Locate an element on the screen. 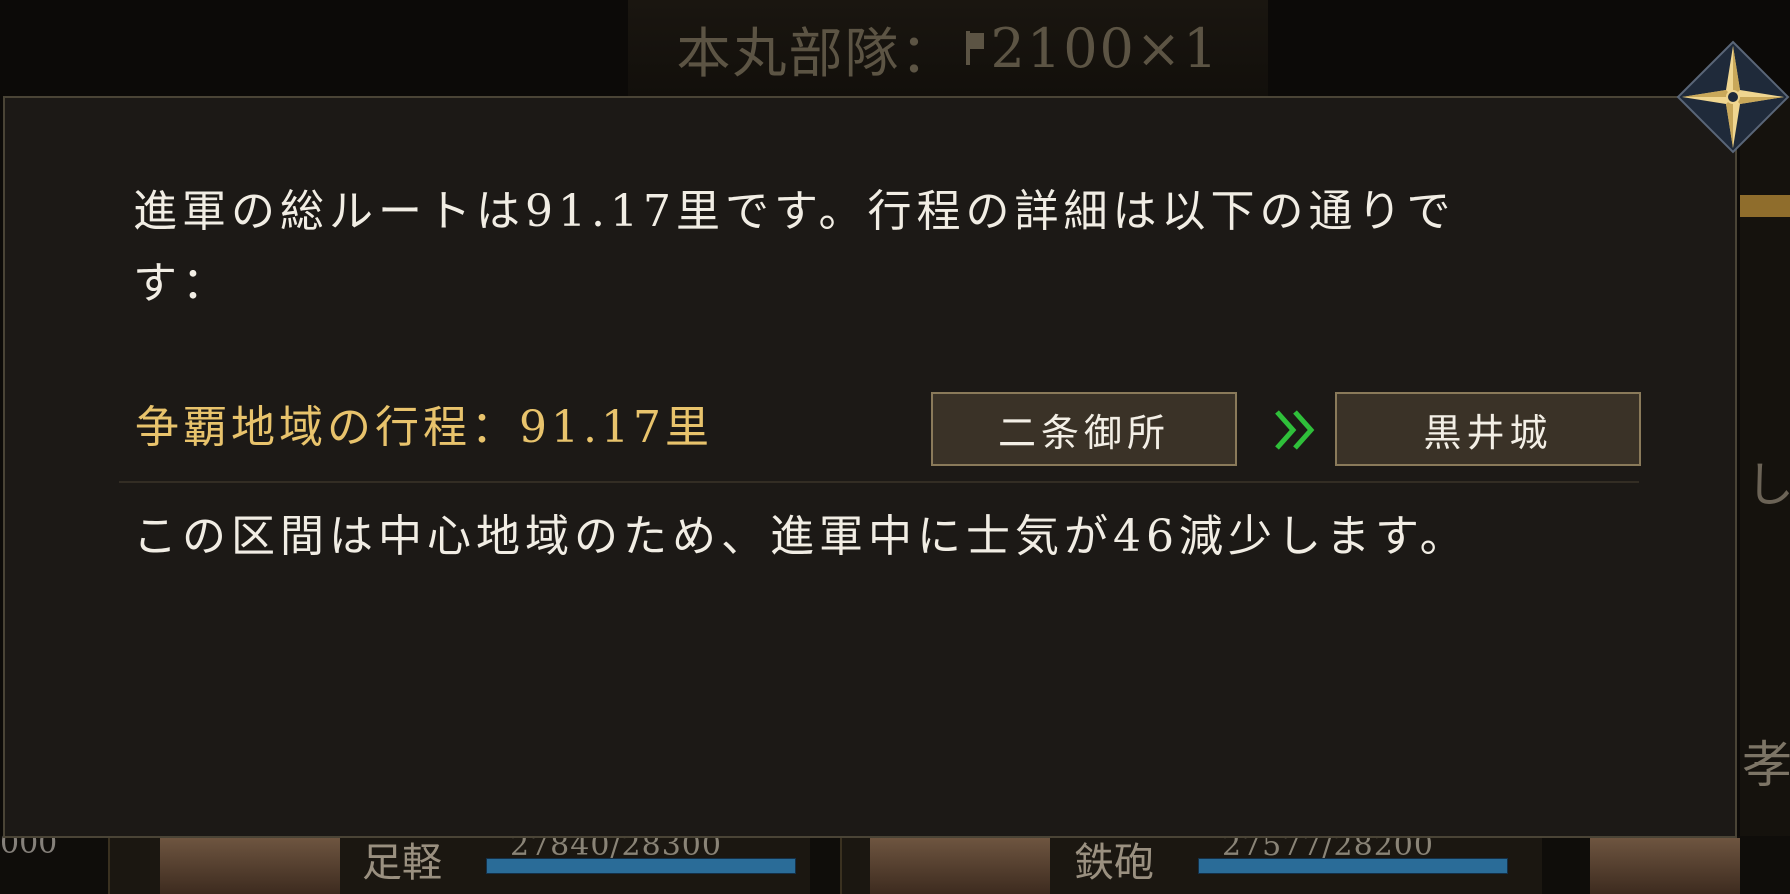 The image size is (1790, 894). unit-type-1: 足軽 is located at coordinates (402, 863).